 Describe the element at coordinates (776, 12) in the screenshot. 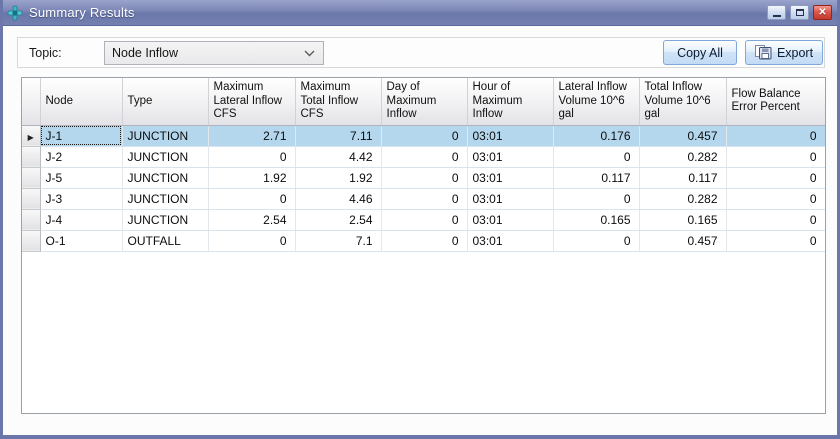

I see `minimize-button` at that location.